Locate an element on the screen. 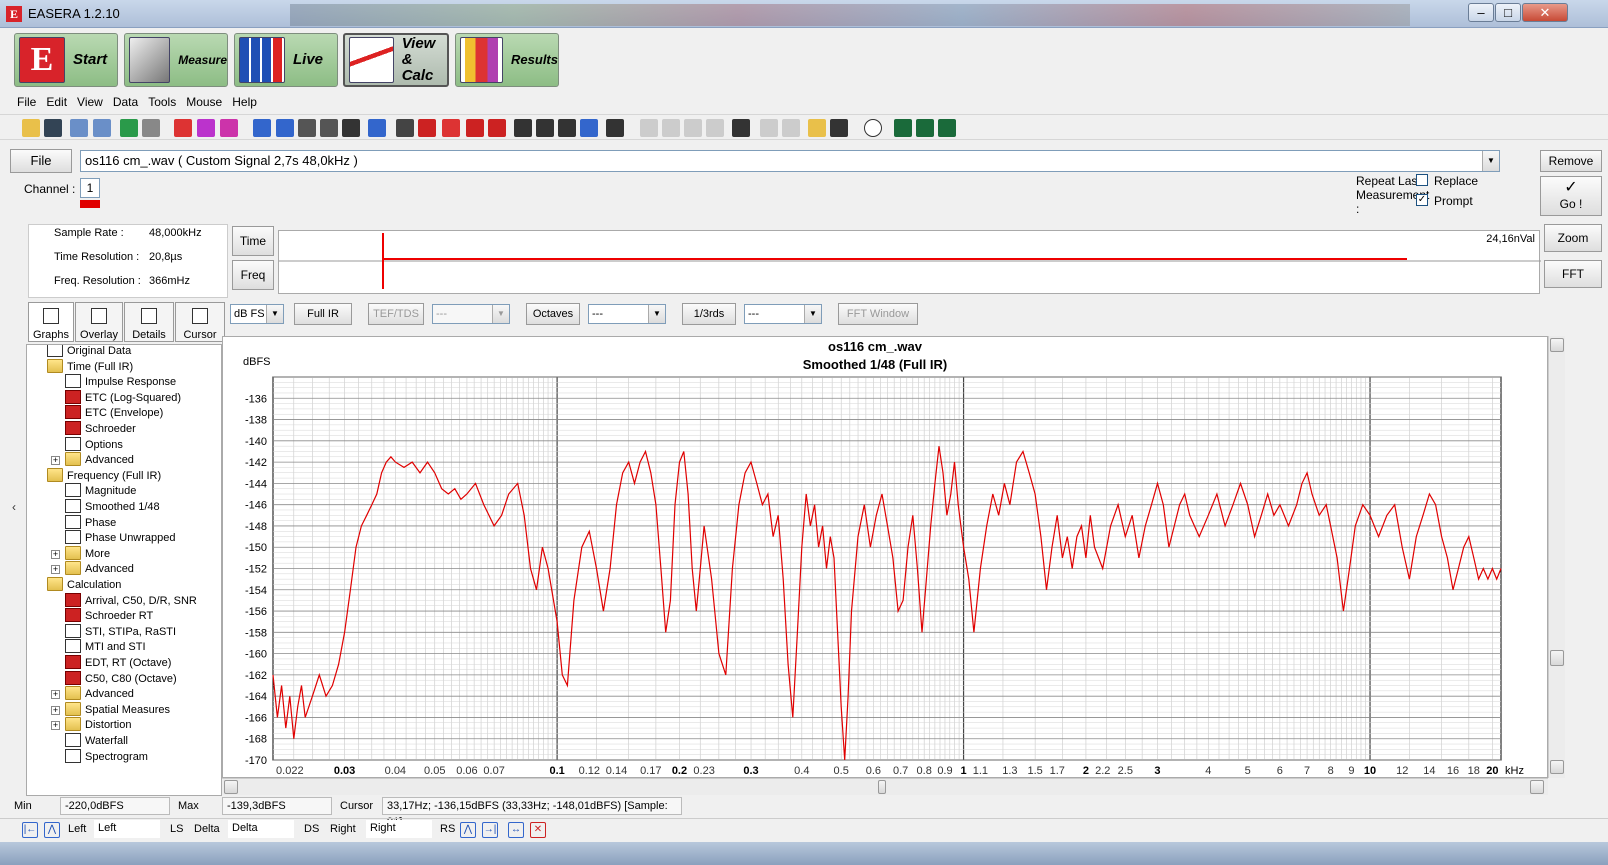  tree-item: Spatial Measures is located at coordinates (117, 709).